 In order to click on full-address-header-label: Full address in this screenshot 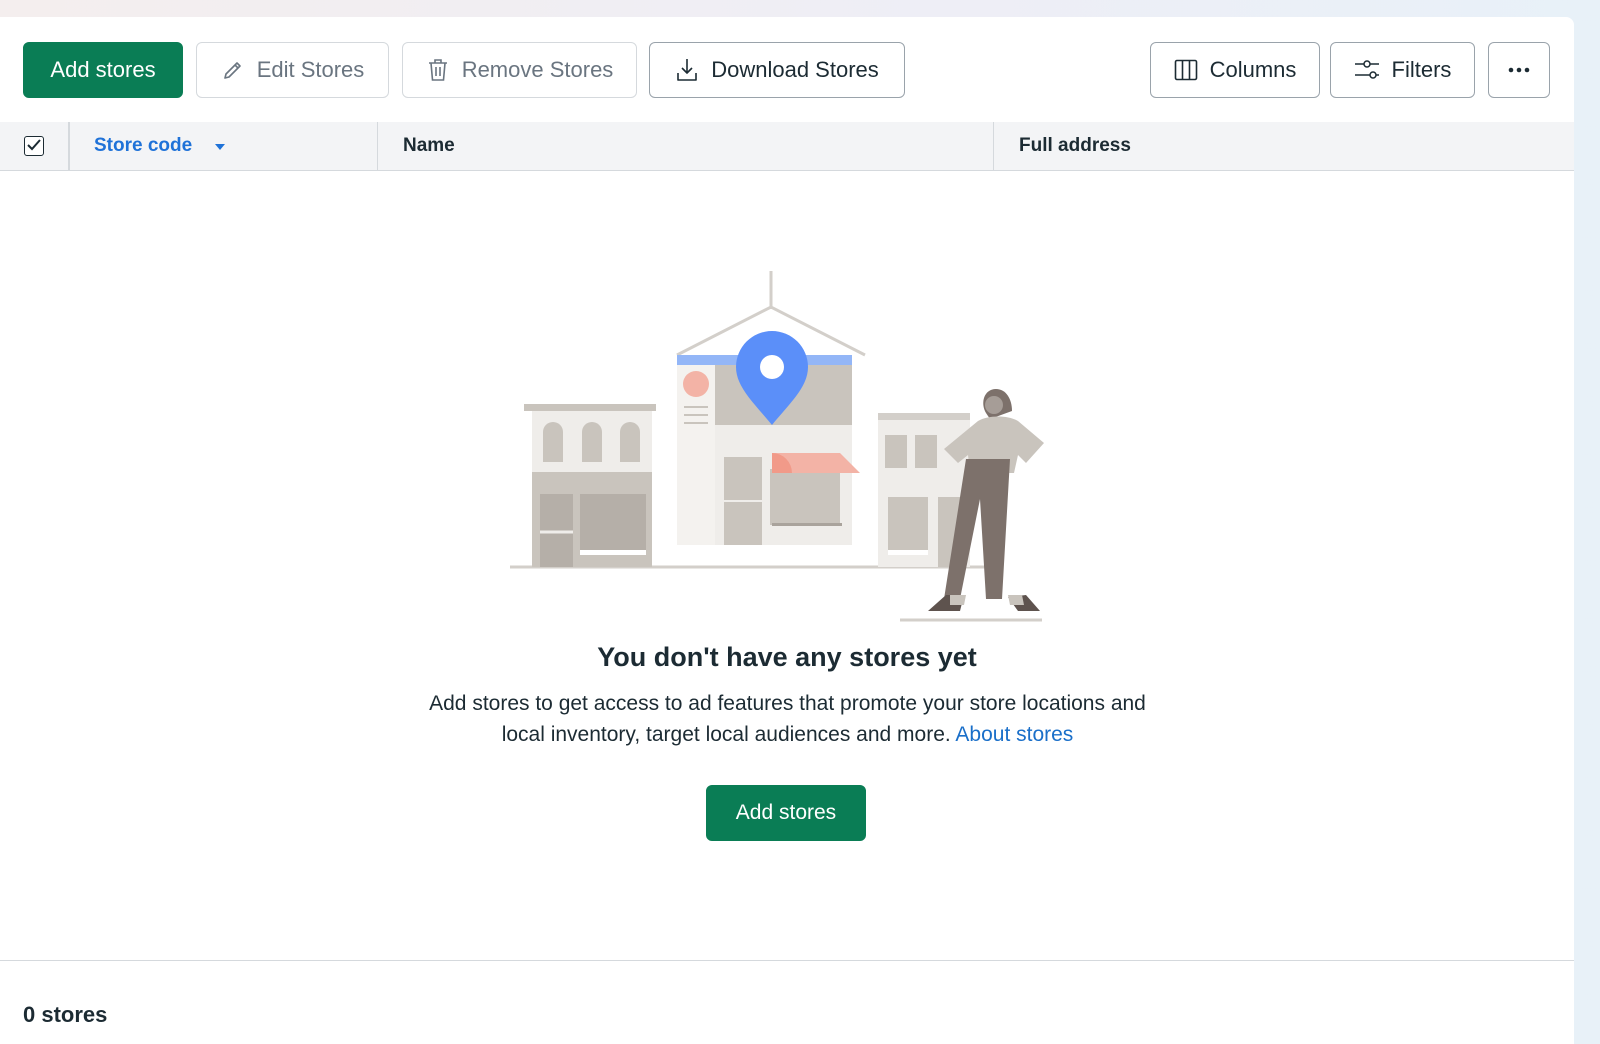, I will do `click(1075, 145)`.